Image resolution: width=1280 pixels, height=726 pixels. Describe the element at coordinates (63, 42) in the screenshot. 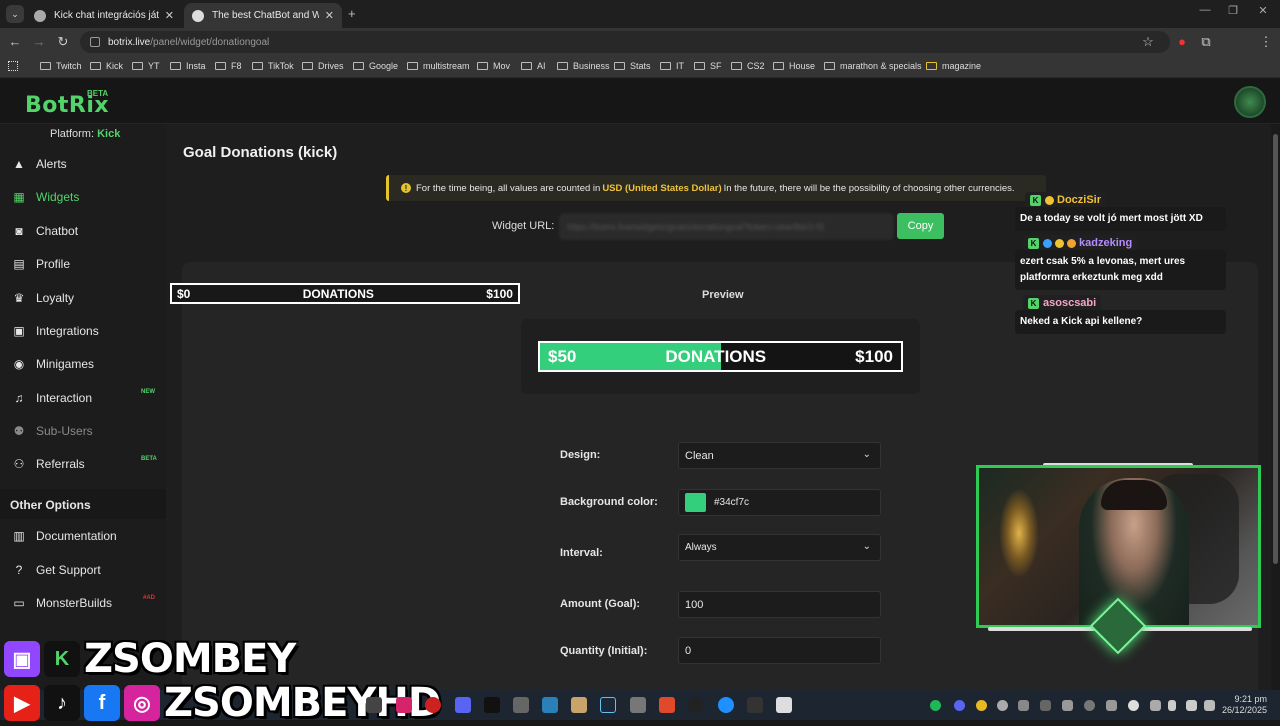

I see `reload-icon: ↻` at that location.